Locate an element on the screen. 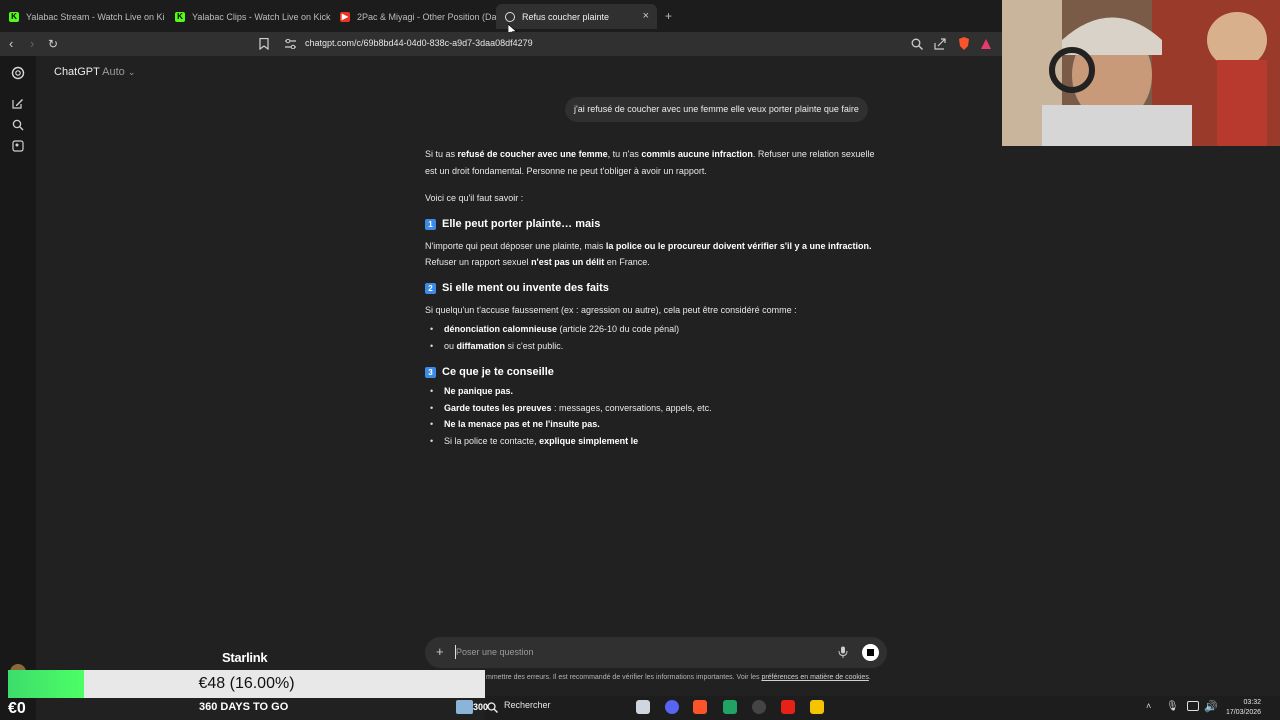 The height and width of the screenshot is (720, 1280). keycap-3-icon: 3 is located at coordinates (430, 372).